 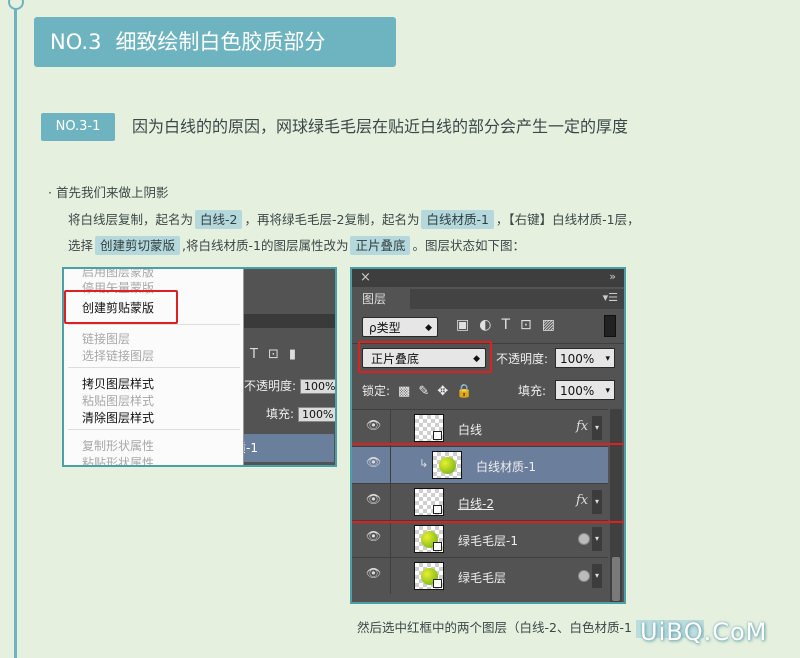 I want to click on image-filter-icon: ▣, so click(x=467, y=325).